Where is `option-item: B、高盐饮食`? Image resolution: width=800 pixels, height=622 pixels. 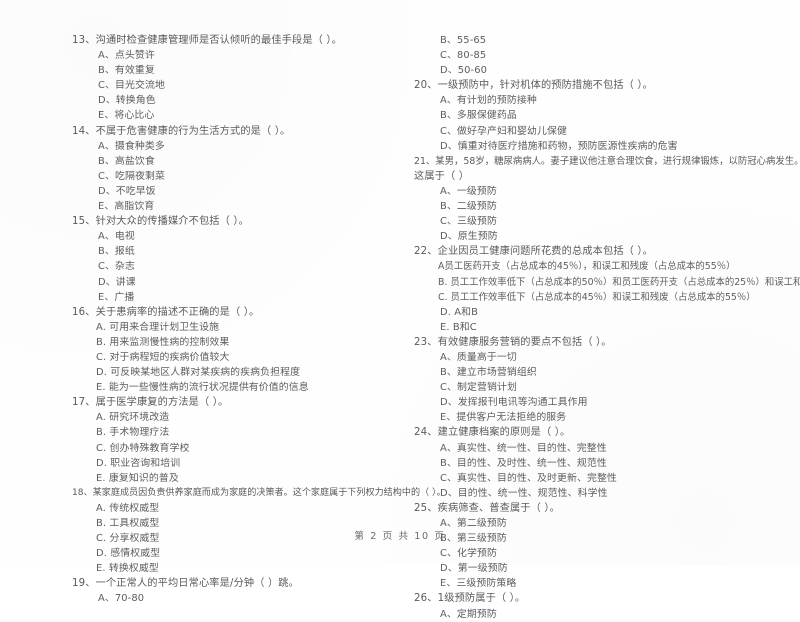
option-item: B、高盐饮食 is located at coordinates (126, 161).